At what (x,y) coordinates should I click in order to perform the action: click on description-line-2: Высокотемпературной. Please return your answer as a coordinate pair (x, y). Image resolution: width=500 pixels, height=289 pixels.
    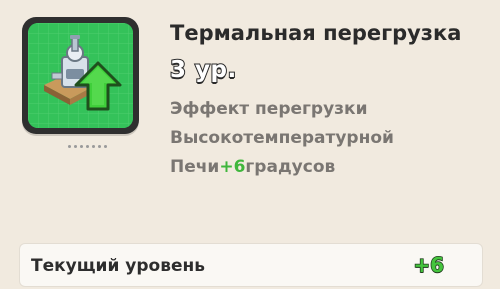
    Looking at the image, I should click on (282, 138).